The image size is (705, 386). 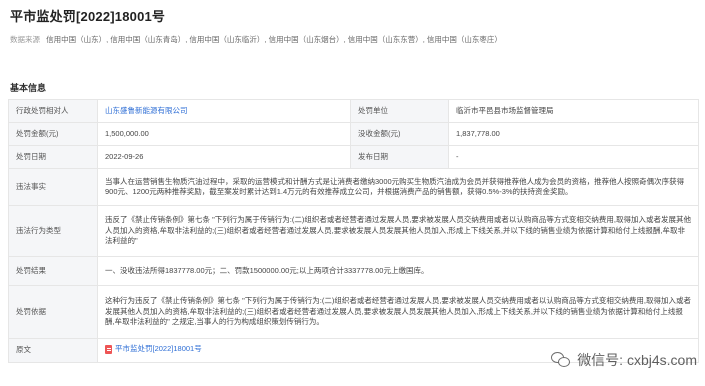 I want to click on violation-type-label: 违法行为类型, so click(x=53, y=231).